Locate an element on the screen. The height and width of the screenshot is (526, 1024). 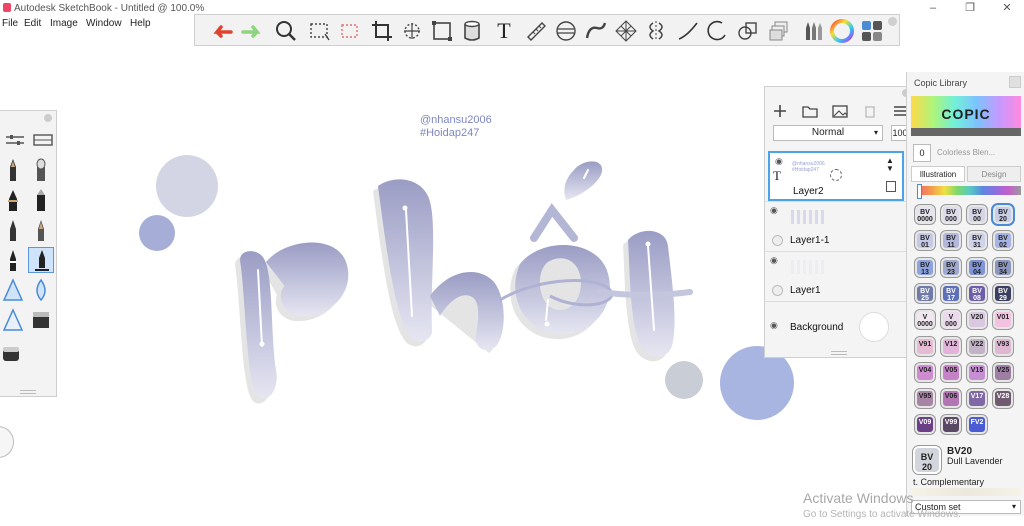
copic-swatch: V28 is located at coordinates (1003, 399).